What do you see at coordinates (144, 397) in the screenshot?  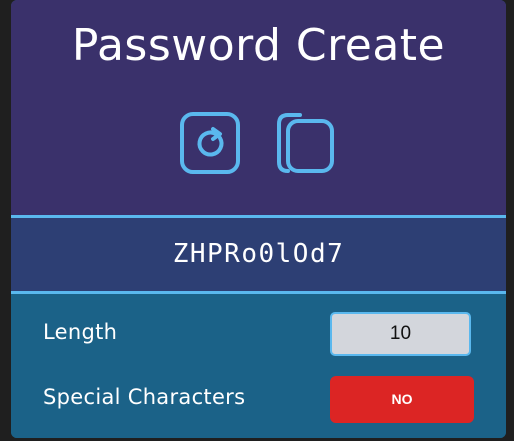 I see `special-characters-label: Special Characters` at bounding box center [144, 397].